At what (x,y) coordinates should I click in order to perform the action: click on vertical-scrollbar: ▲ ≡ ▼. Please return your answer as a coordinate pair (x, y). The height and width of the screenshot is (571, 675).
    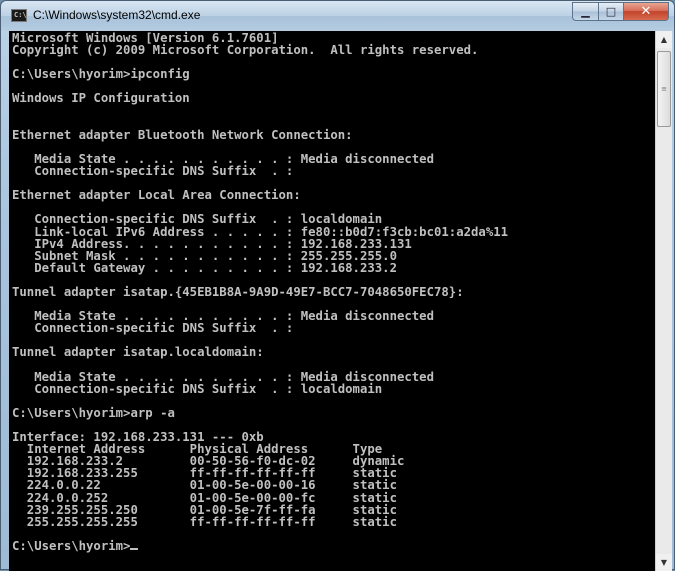
    Looking at the image, I should click on (663, 301).